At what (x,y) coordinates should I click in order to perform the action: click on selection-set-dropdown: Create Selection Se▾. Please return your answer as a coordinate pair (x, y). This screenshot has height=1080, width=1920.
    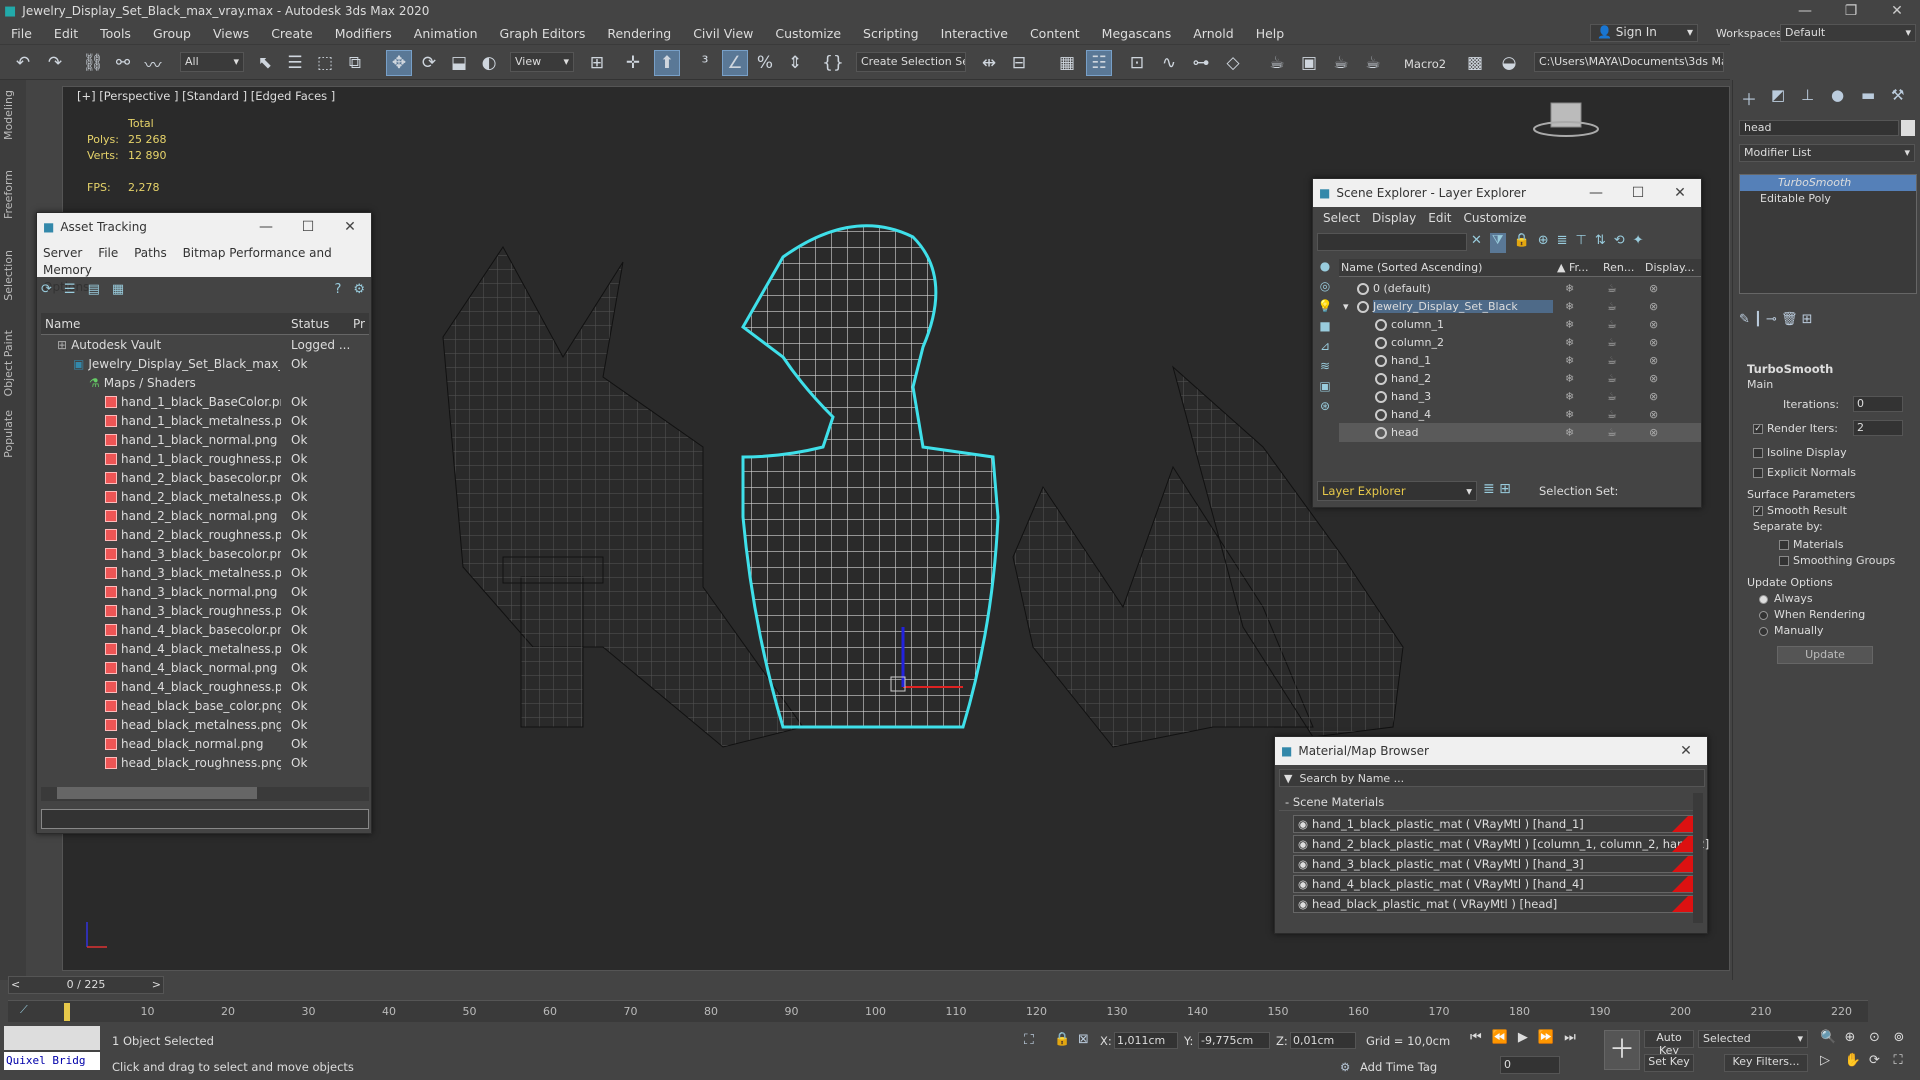
    Looking at the image, I should click on (911, 62).